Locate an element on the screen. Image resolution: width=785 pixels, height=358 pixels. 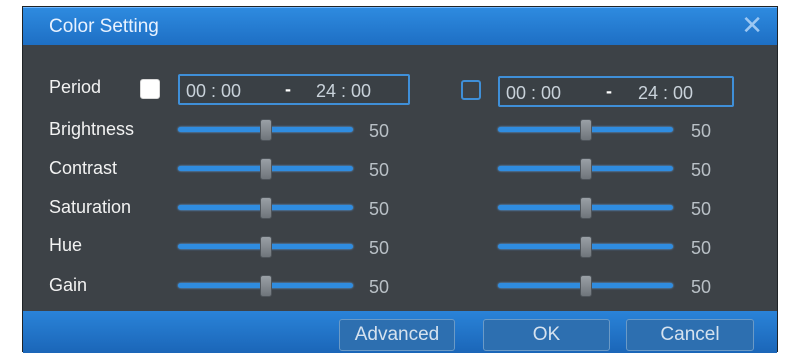
ok-button: OK is located at coordinates (546, 335).